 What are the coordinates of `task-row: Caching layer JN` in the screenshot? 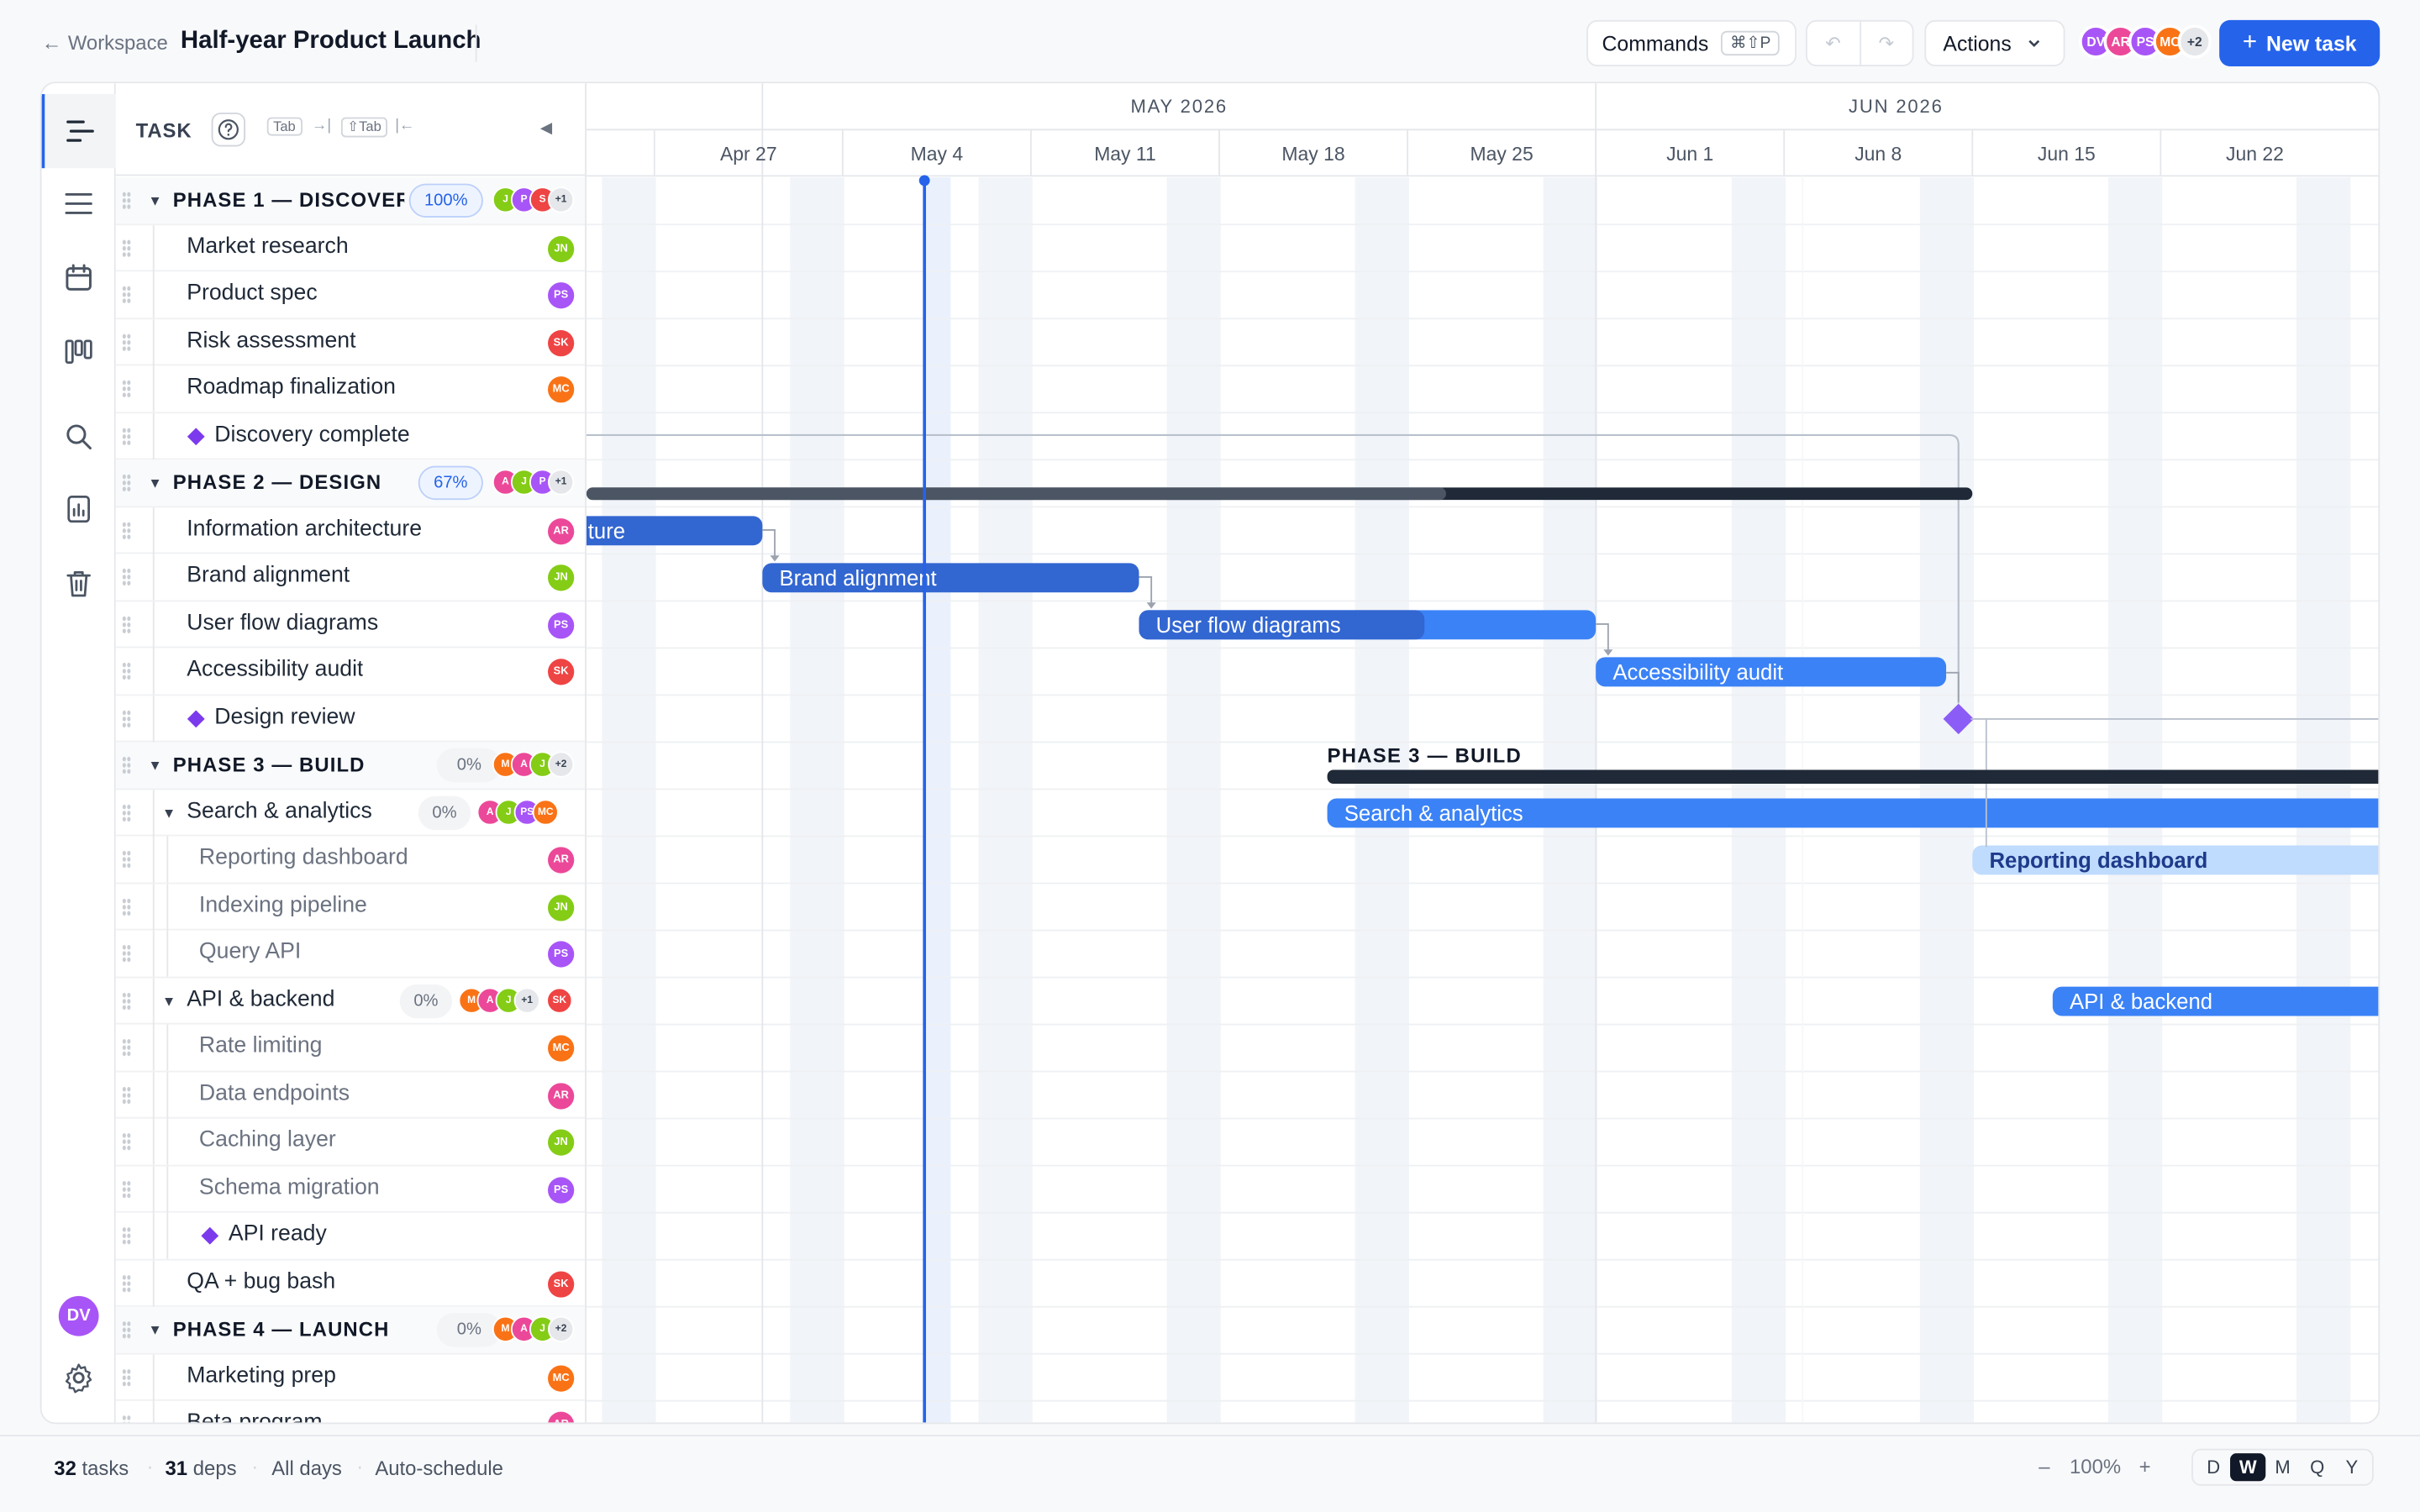 It's located at (351, 1142).